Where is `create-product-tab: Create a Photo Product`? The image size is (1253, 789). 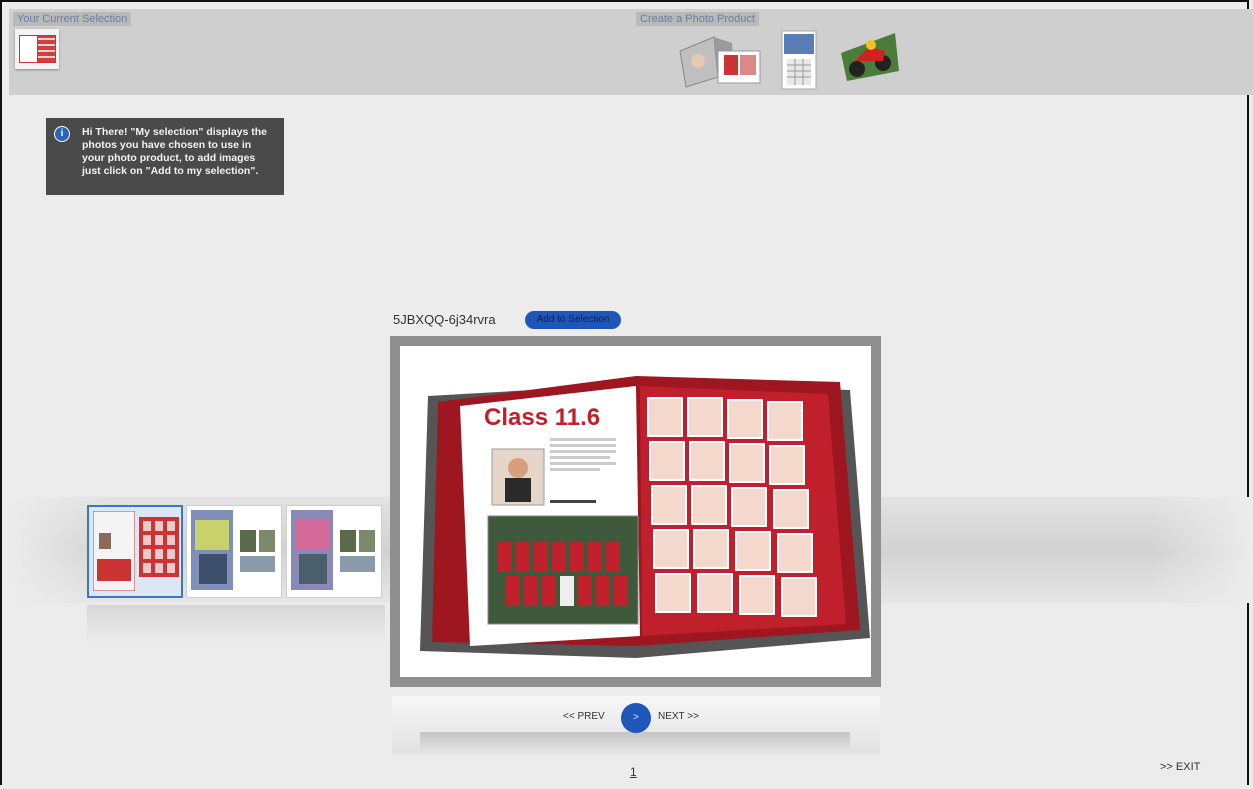
create-product-tab: Create a Photo Product is located at coordinates (697, 19).